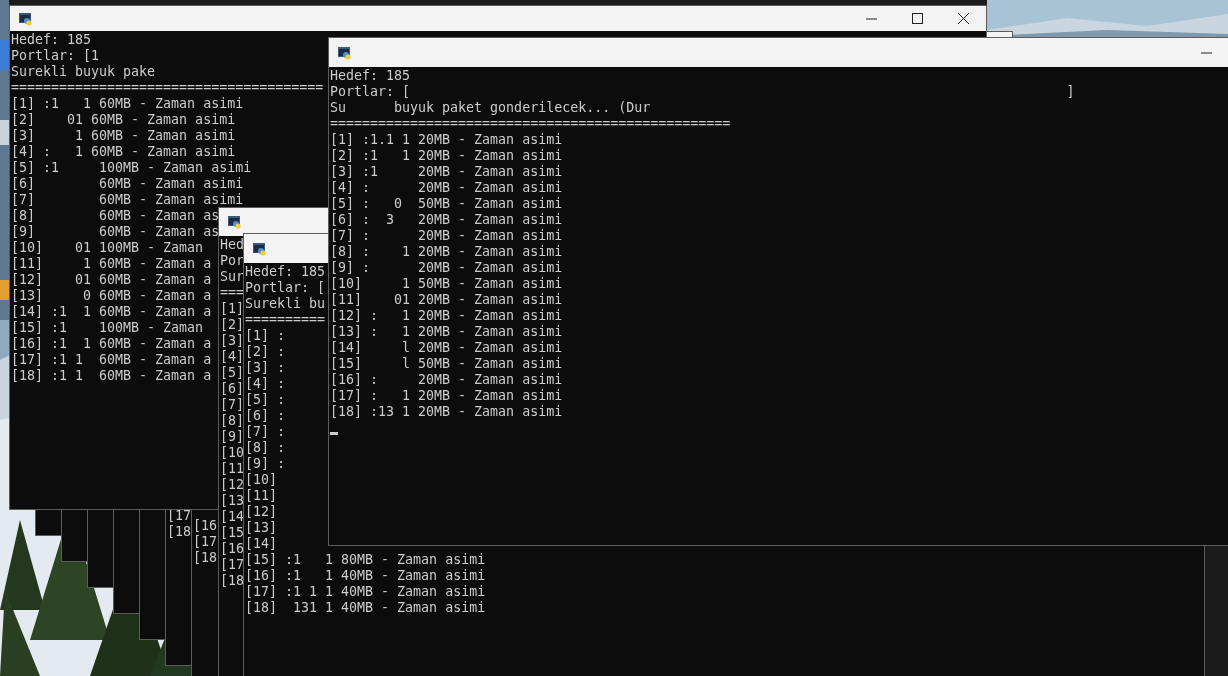 This screenshot has height=676, width=1228. I want to click on console-line: ===, so click(232, 293).